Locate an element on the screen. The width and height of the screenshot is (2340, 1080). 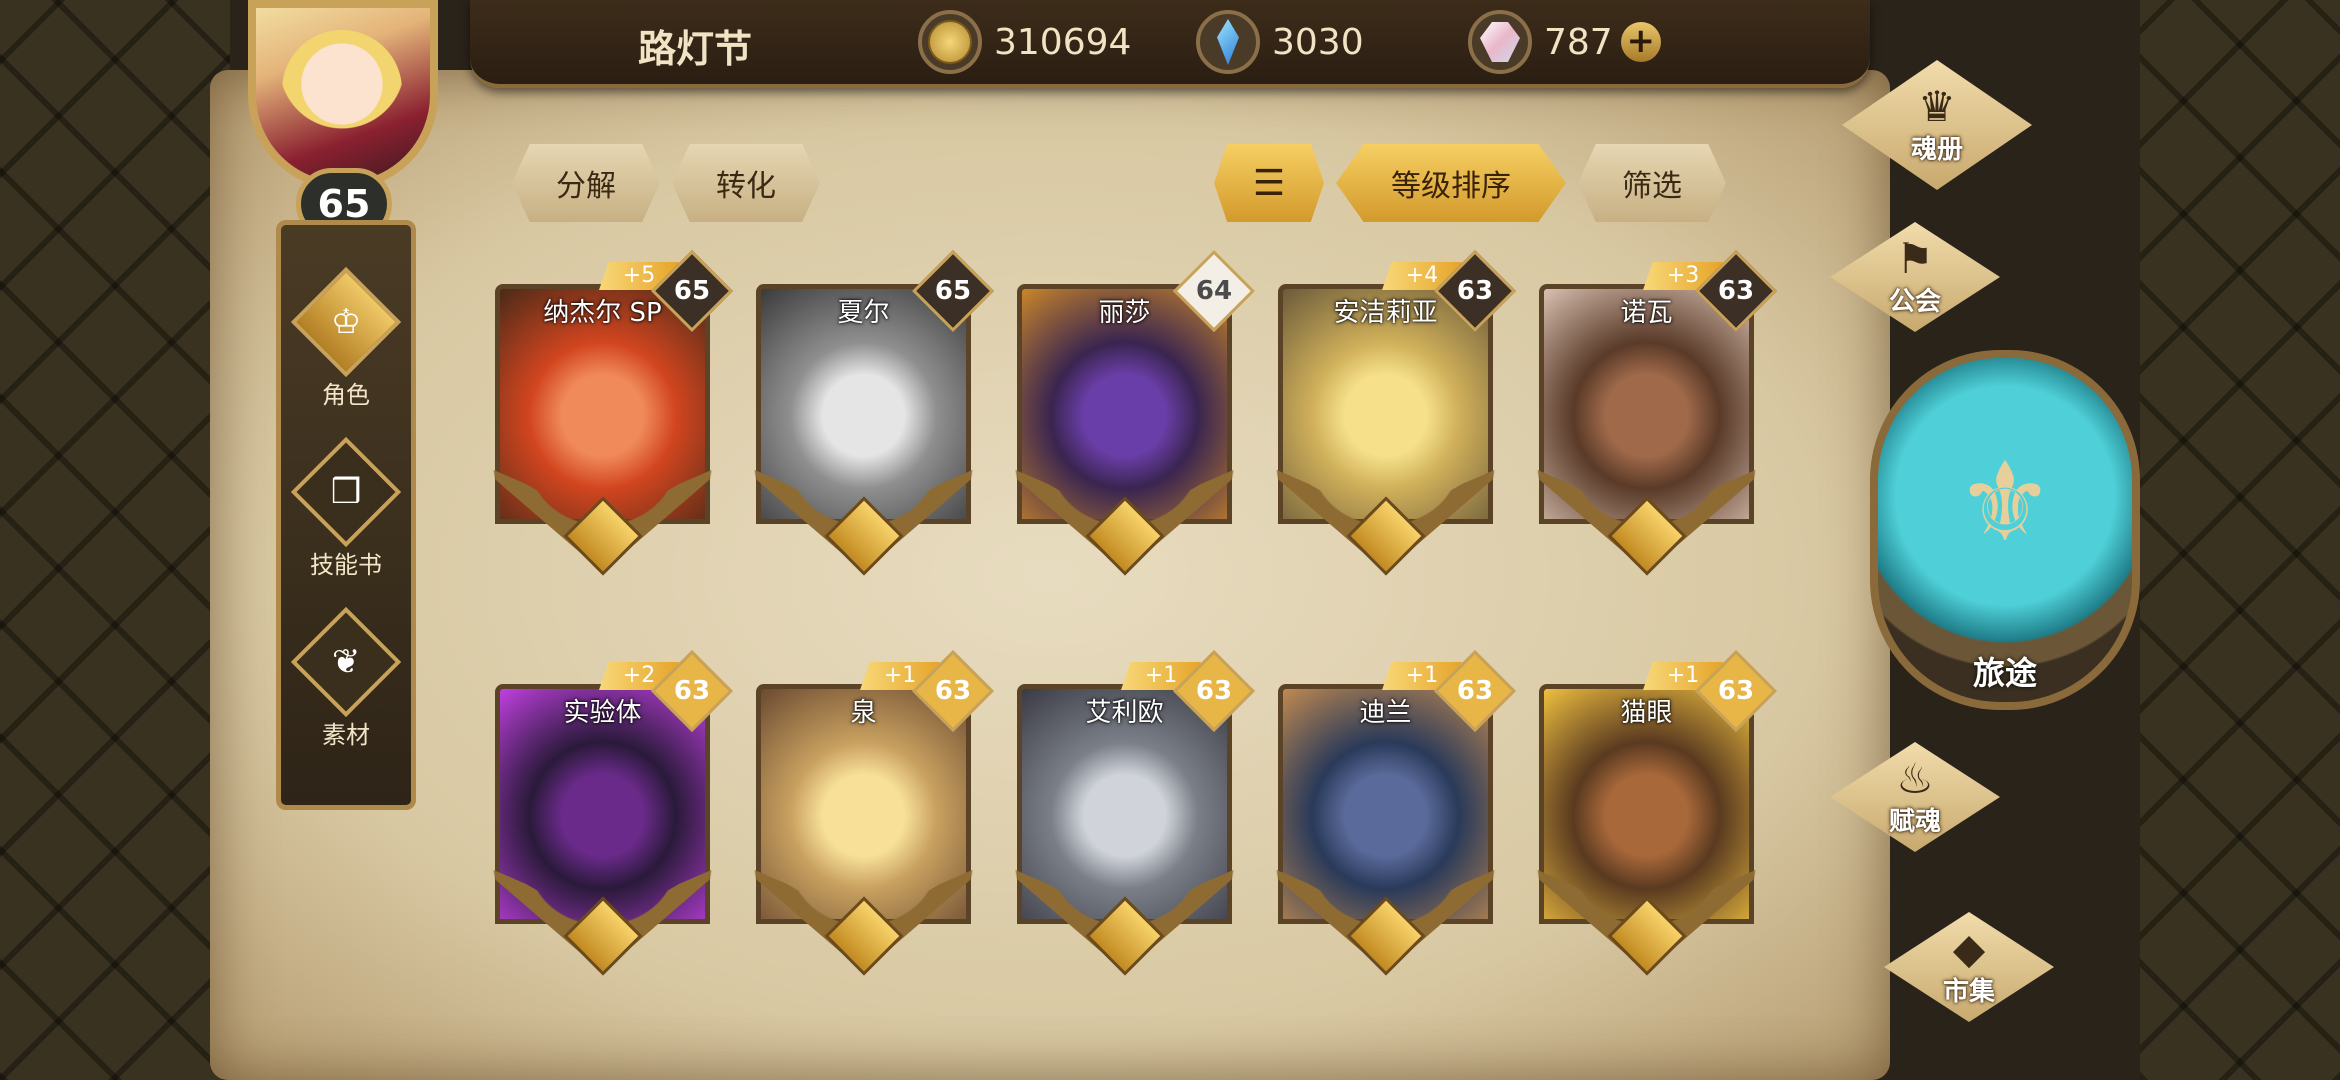
blue-crystal-icon is located at coordinates (1228, 42).